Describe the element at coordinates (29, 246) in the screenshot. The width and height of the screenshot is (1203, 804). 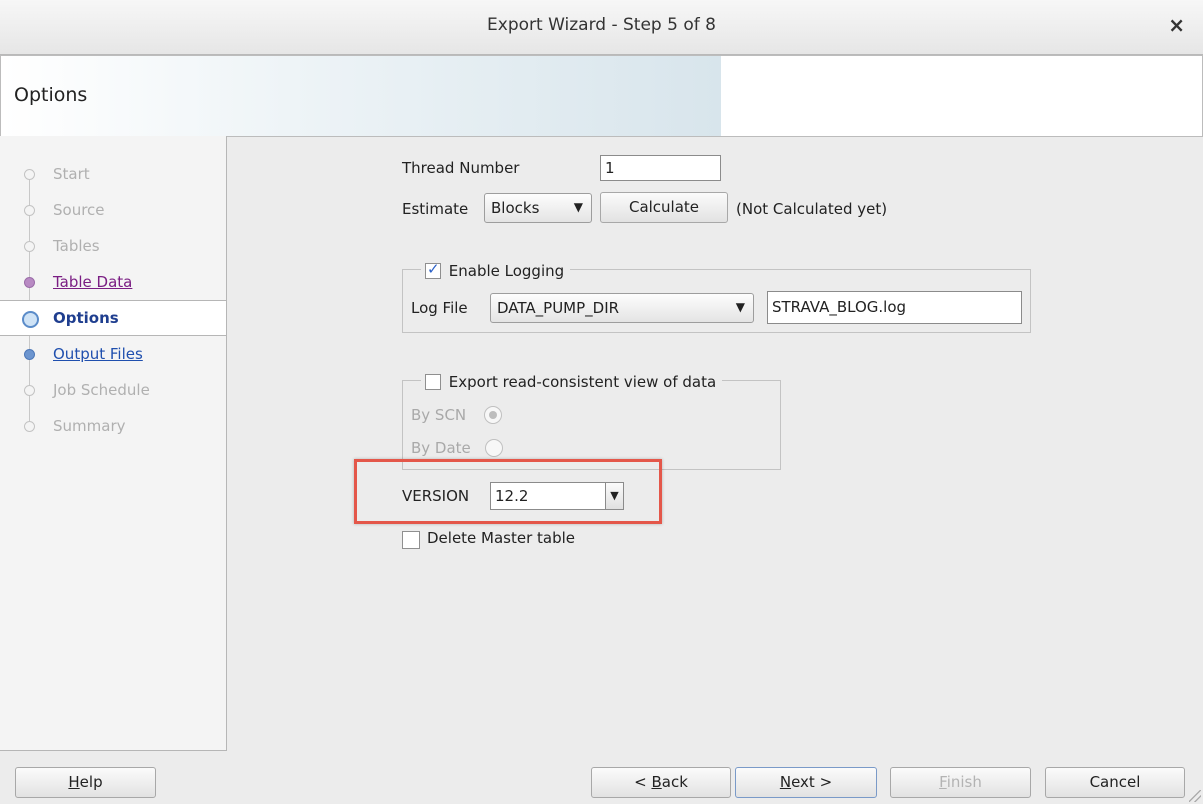
I see `step-tables-icon` at that location.